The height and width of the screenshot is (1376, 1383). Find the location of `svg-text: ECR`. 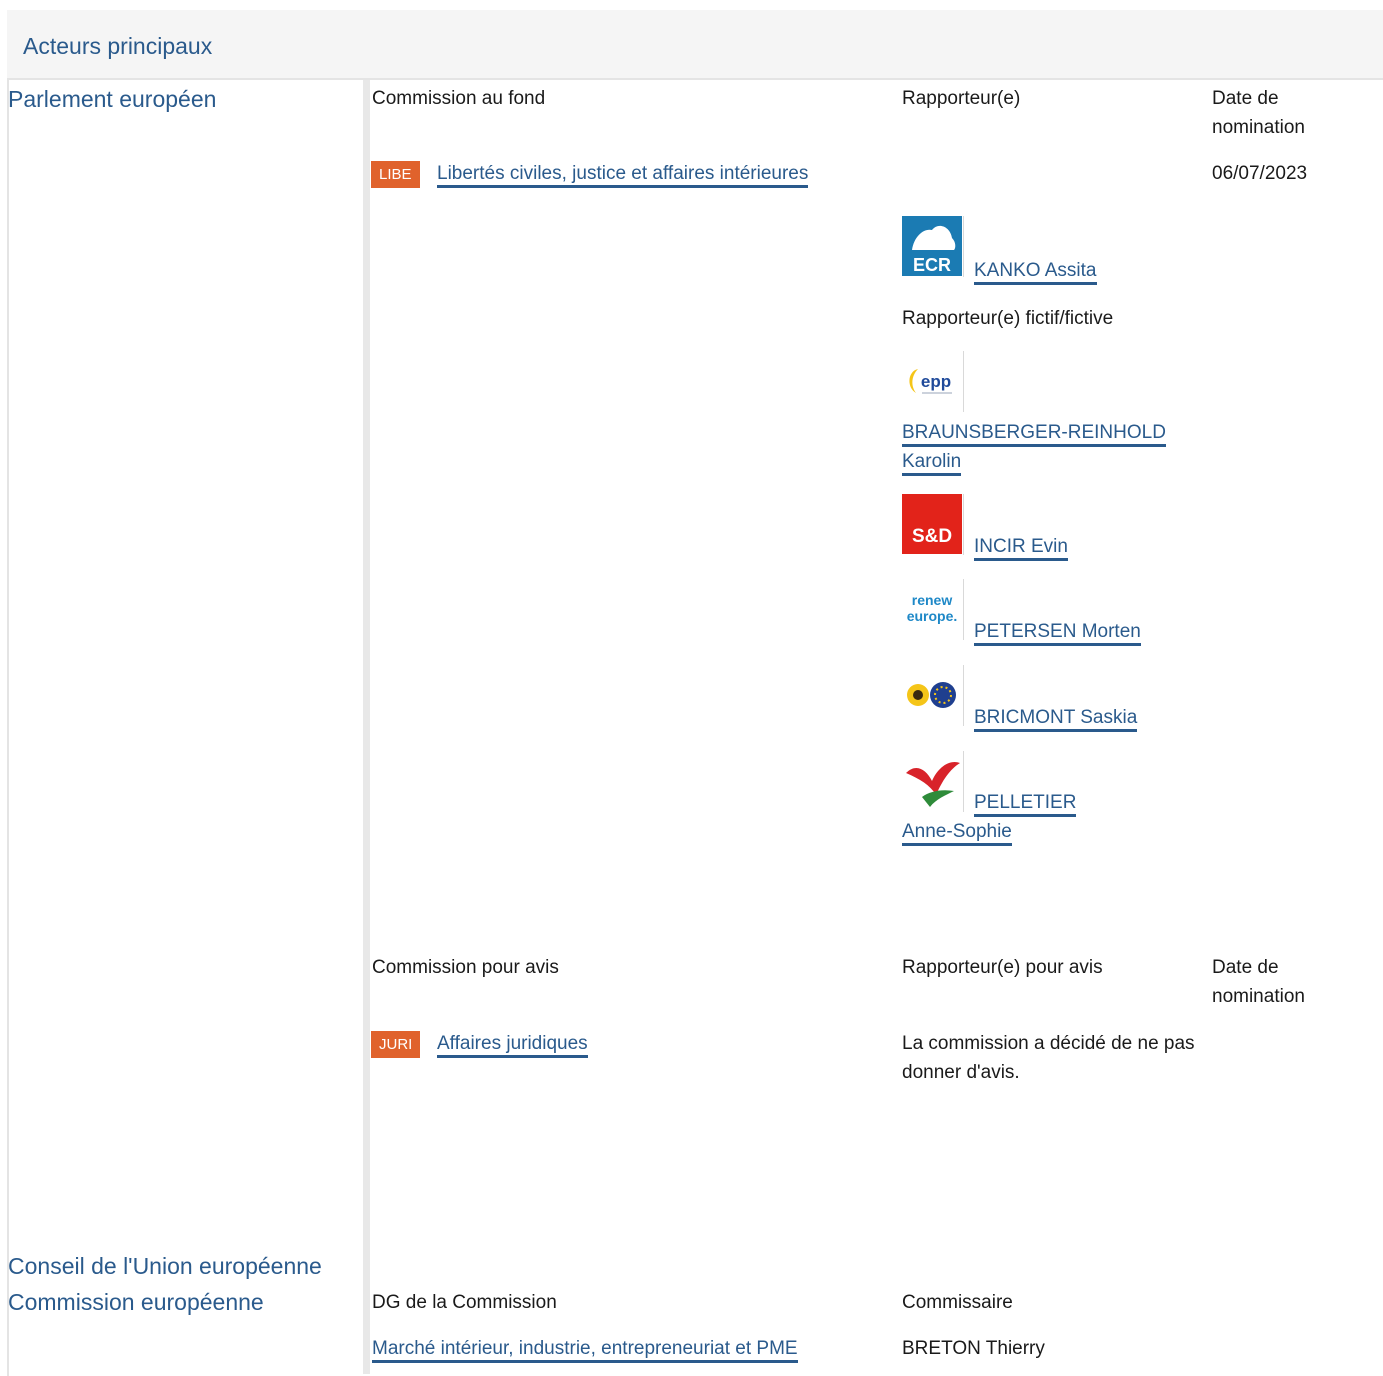

svg-text: ECR is located at coordinates (932, 265).